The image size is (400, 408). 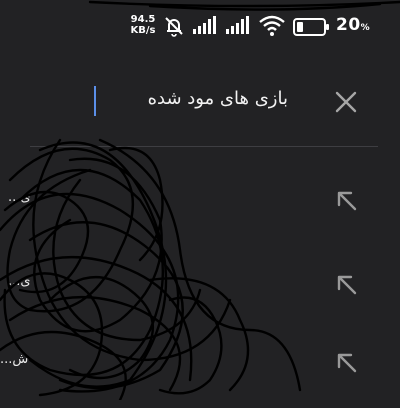 What do you see at coordinates (365, 28) in the screenshot?
I see `battery-percent-sign: %` at bounding box center [365, 28].